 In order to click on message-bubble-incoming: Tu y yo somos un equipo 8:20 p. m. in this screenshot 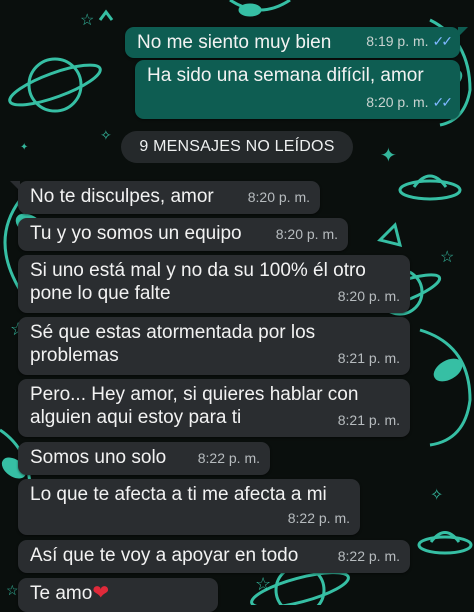, I will do `click(183, 234)`.